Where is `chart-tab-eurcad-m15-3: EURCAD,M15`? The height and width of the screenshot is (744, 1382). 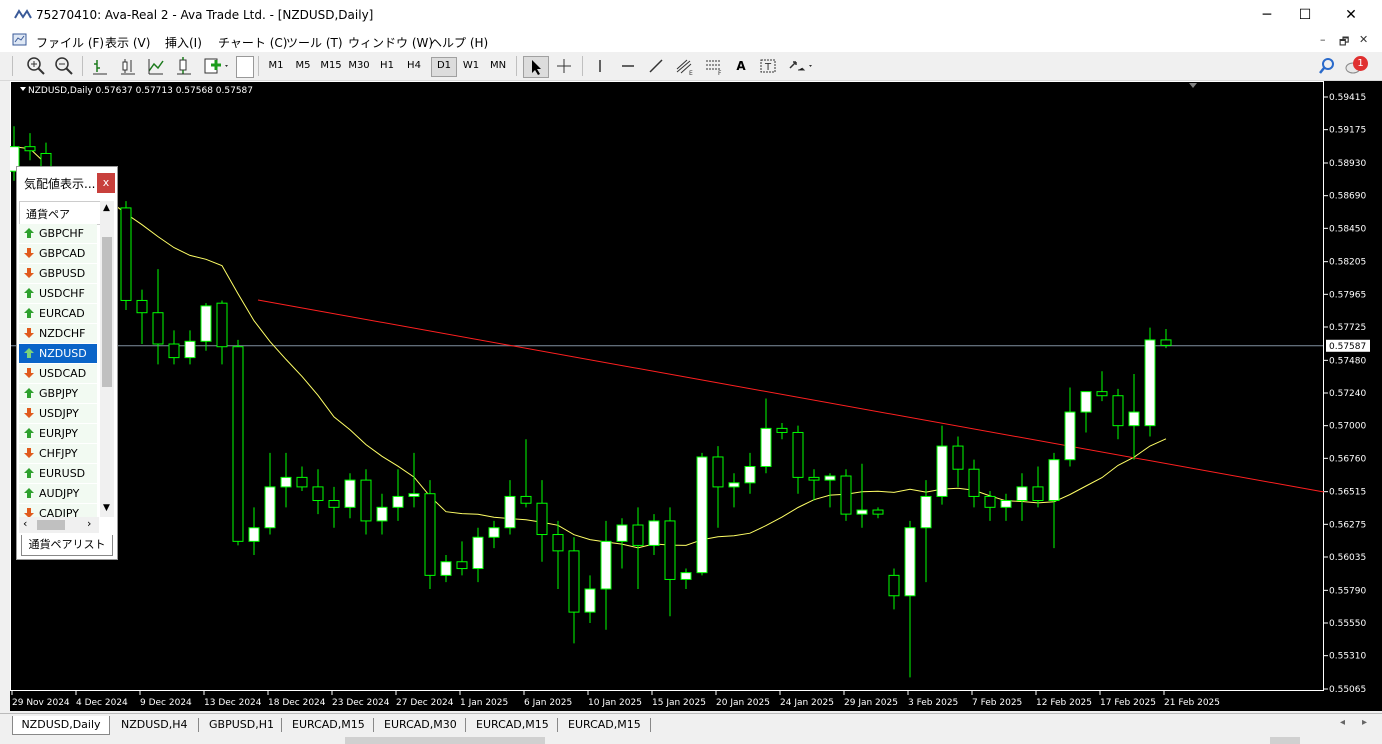 chart-tab-eurcad-m15-3: EURCAD,M15 is located at coordinates (604, 725).